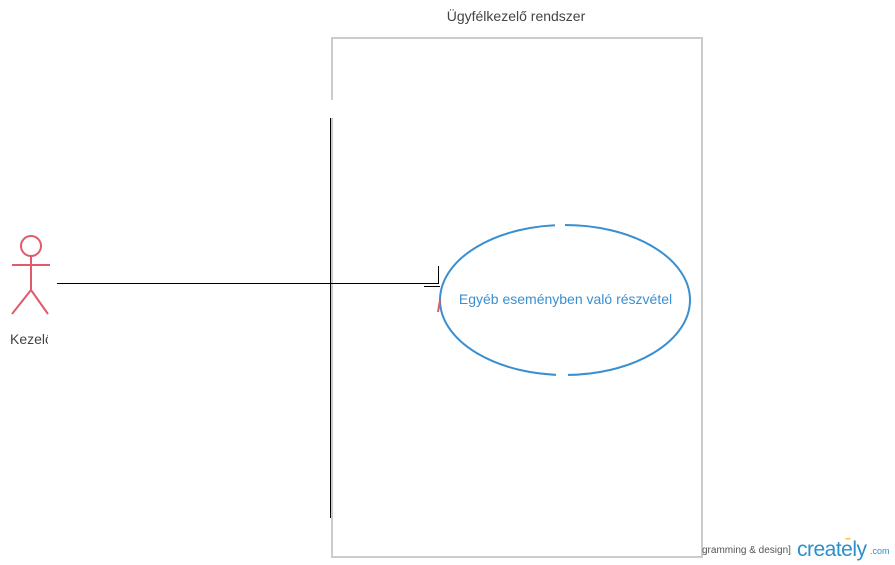 The width and height of the screenshot is (895, 565). I want to click on actor-left-leg, so click(21, 302).